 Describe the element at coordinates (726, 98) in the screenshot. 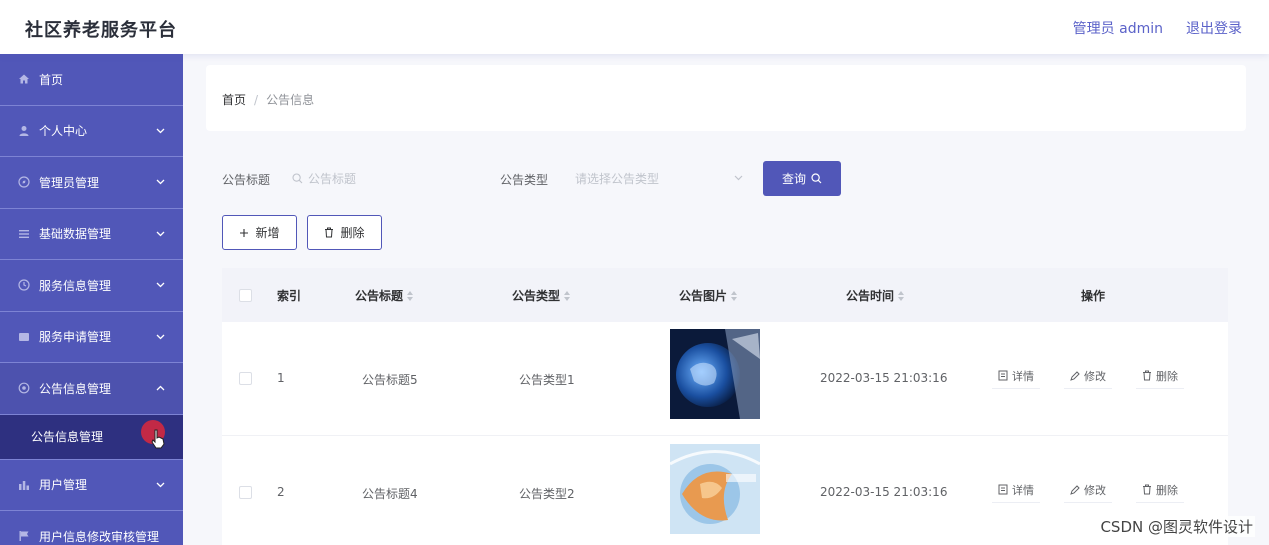

I see `breadcrumb-card: 首页 / 公告信息` at that location.